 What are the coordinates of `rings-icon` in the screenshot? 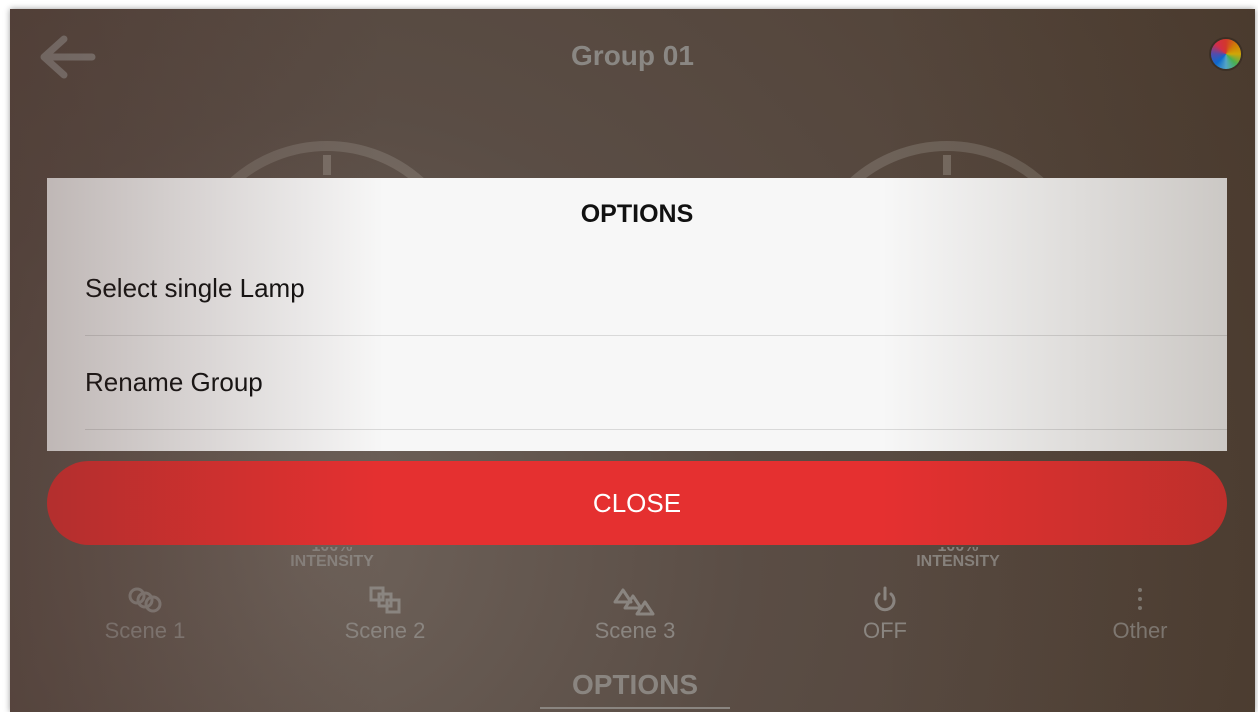 It's located at (145, 600).